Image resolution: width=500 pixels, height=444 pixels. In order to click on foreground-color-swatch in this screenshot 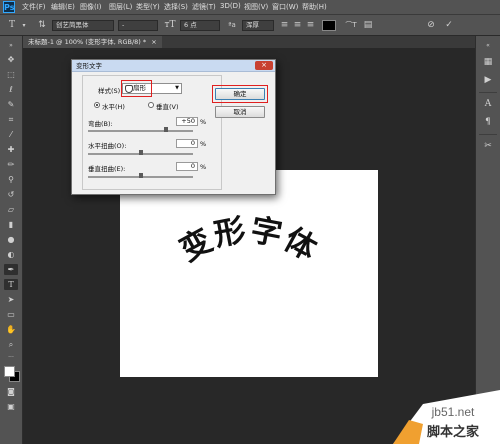, I will do `click(9, 371)`.